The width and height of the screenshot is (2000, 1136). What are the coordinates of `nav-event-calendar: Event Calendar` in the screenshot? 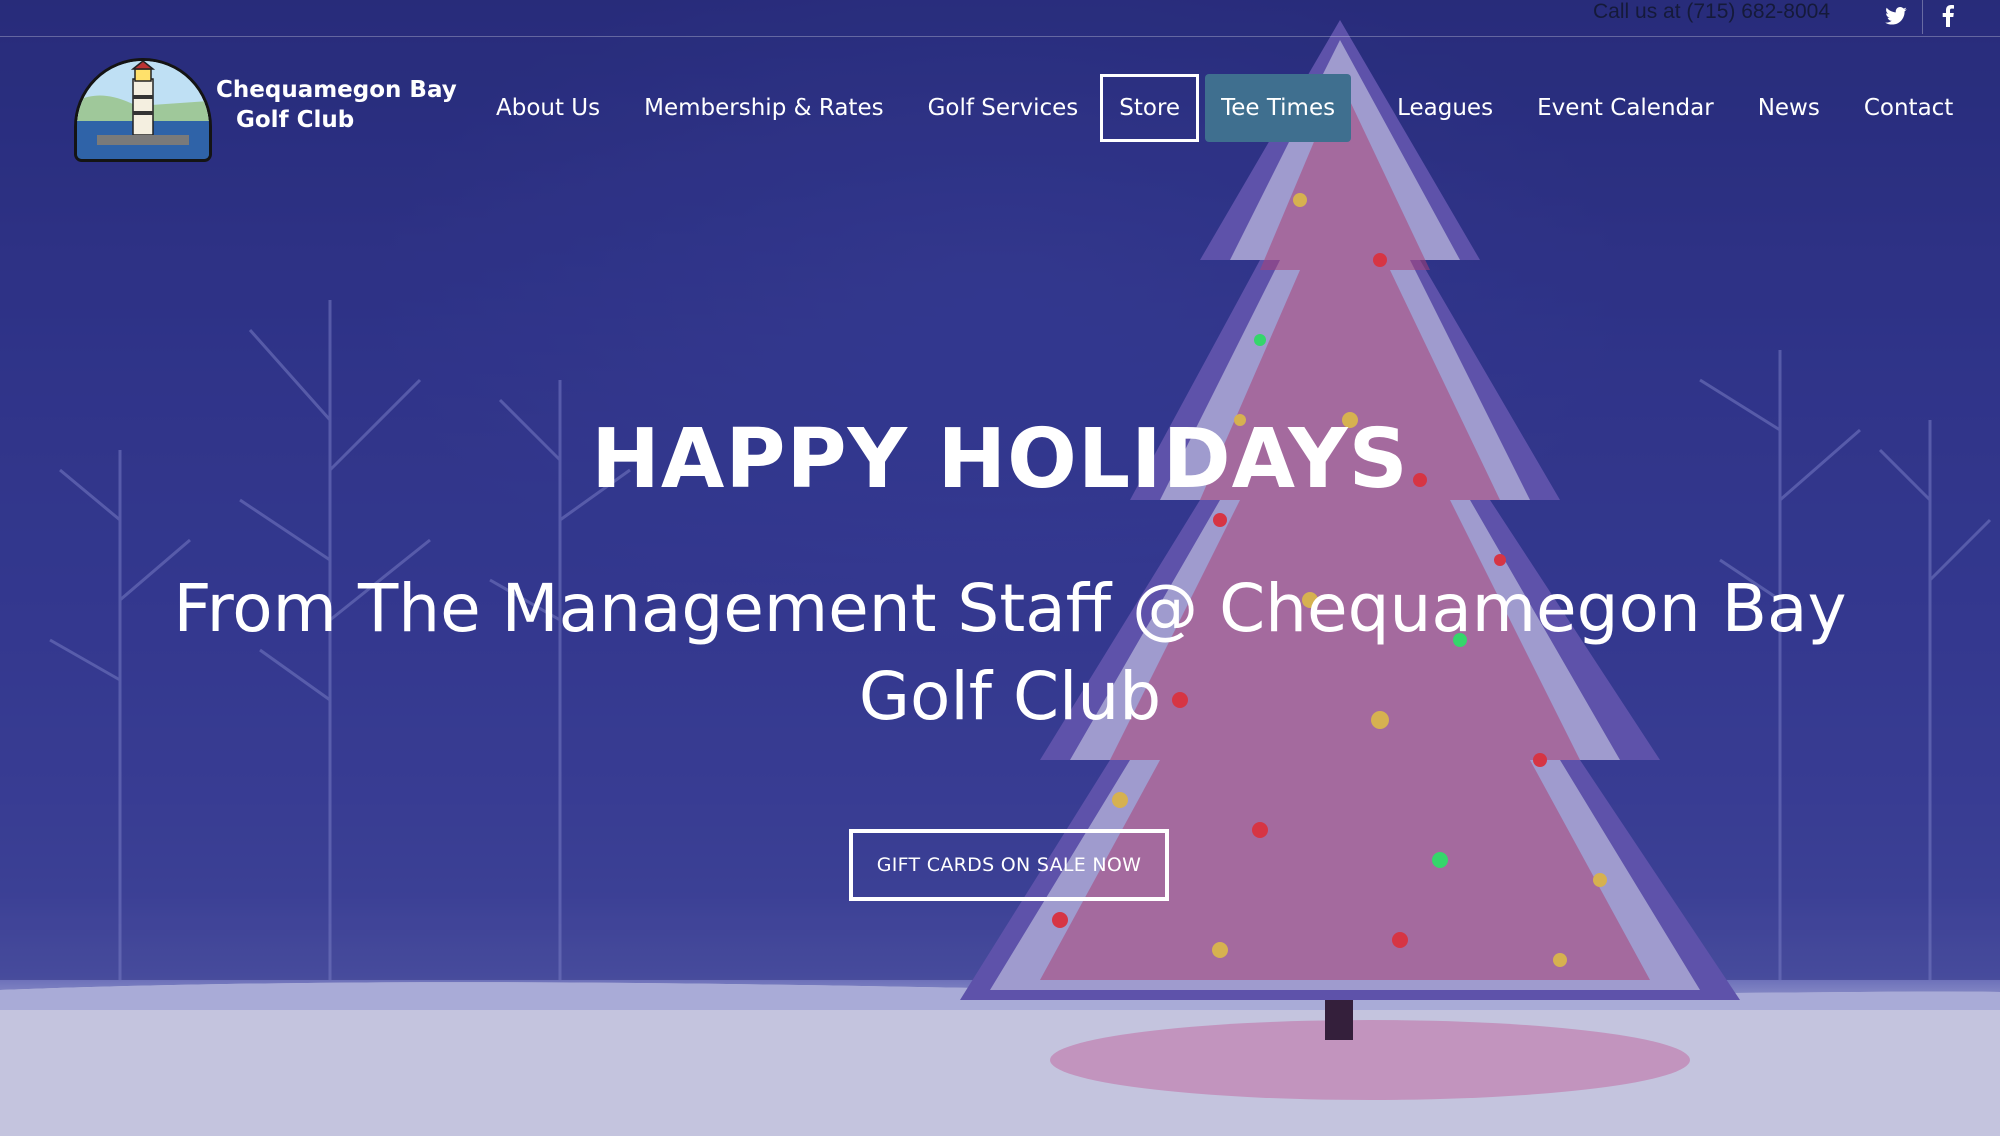 It's located at (1625, 108).